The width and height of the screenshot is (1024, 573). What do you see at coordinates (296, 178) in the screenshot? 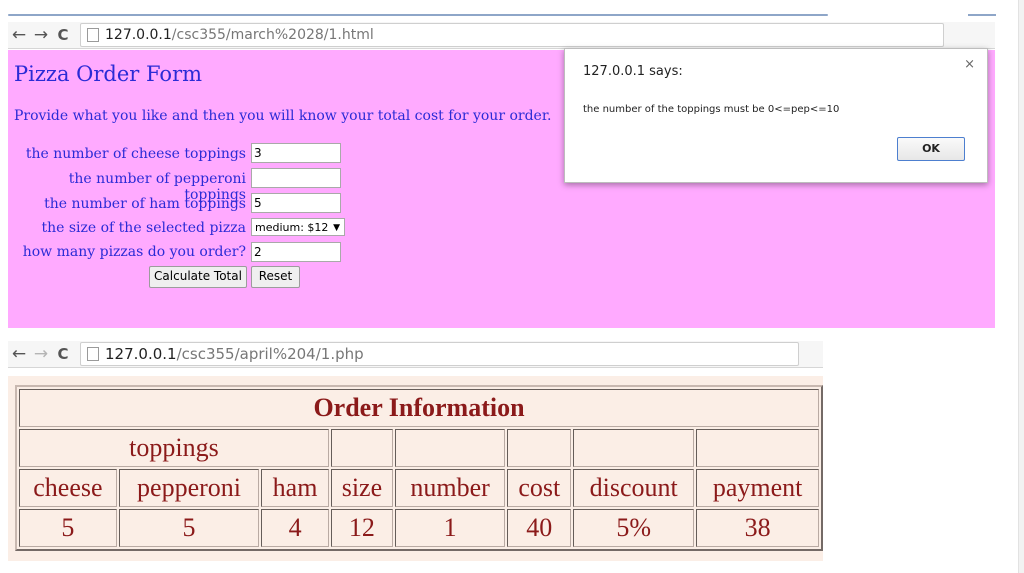
I see `pepperoni-input` at bounding box center [296, 178].